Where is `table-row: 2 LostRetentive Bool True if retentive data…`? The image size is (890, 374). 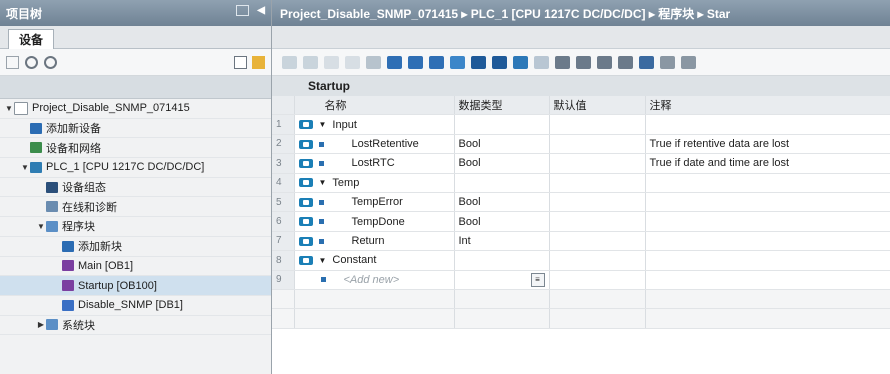 table-row: 2 LostRetentive Bool True if retentive data… is located at coordinates (581, 144).